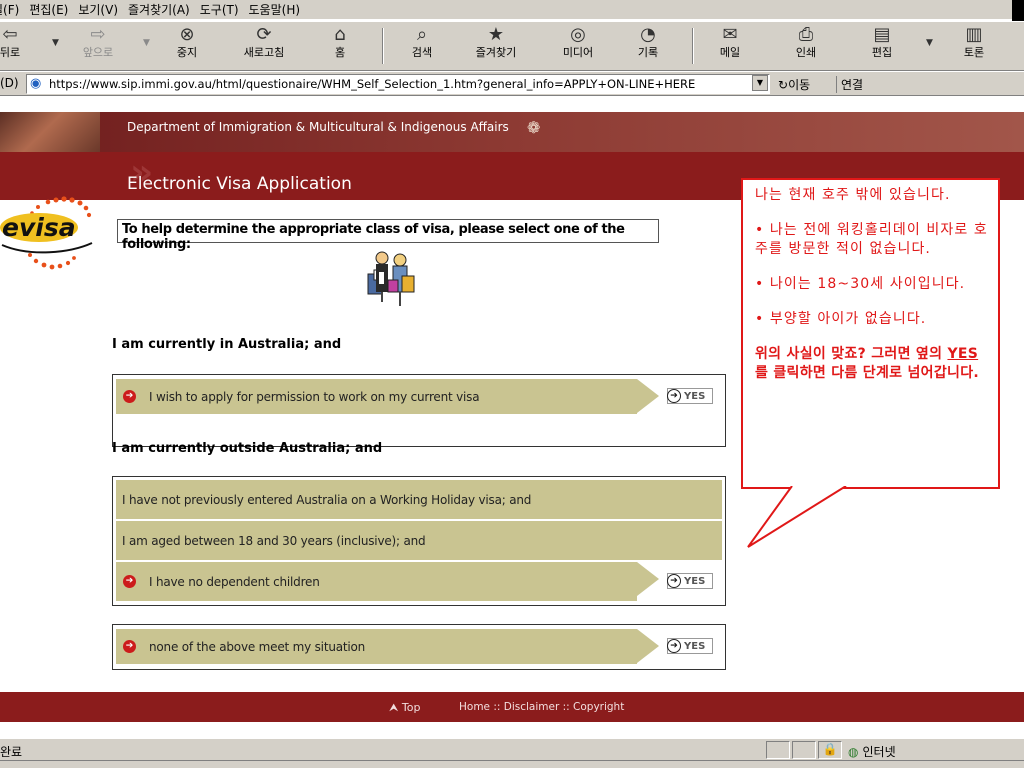 The width and height of the screenshot is (1024, 768). I want to click on status-bar: 완료 🔒 ◍ 인터넷, so click(512, 749).